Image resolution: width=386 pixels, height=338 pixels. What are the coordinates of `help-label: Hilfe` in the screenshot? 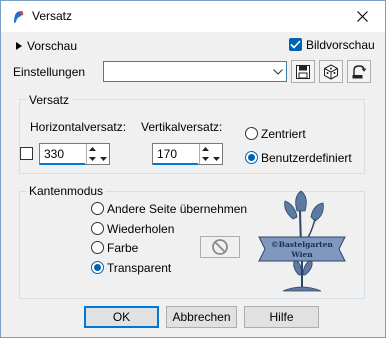 It's located at (281, 317).